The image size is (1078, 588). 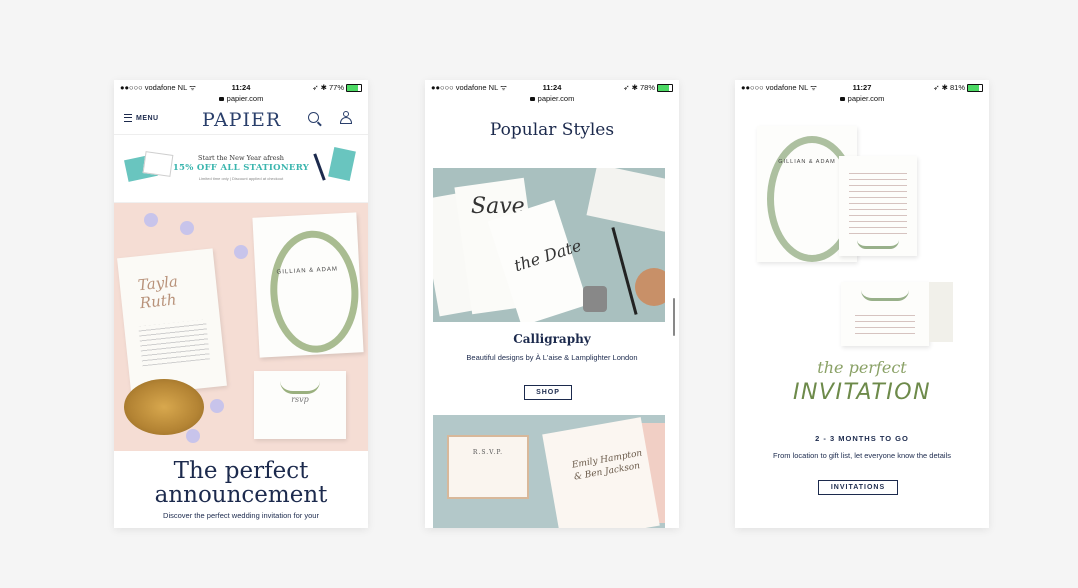 I want to click on card-script: Tayla Ruth, so click(x=158, y=292).